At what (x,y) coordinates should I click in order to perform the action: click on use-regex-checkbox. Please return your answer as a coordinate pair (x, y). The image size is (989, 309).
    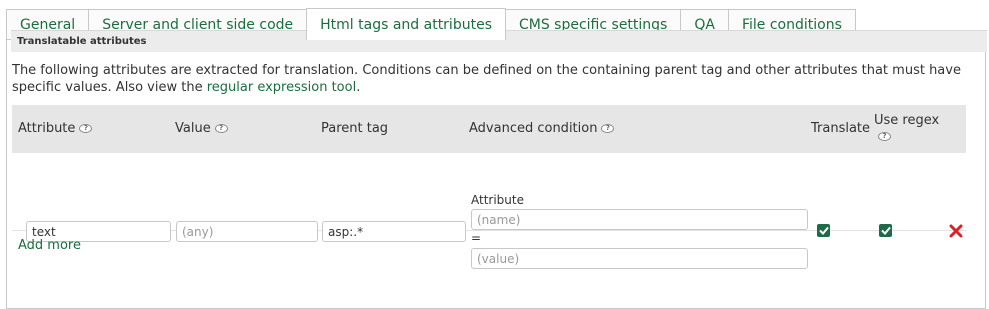
    Looking at the image, I should click on (885, 230).